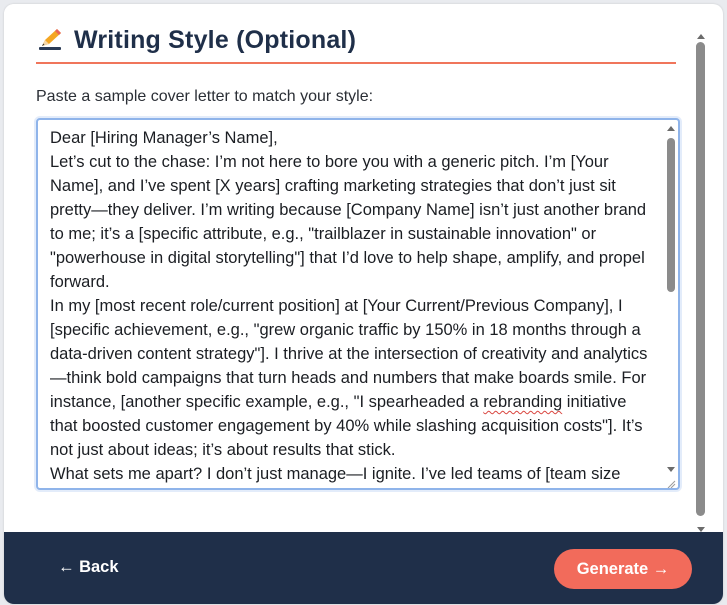 The width and height of the screenshot is (727, 605). What do you see at coordinates (671, 469) in the screenshot?
I see `scroll-down-arrow-icon` at bounding box center [671, 469].